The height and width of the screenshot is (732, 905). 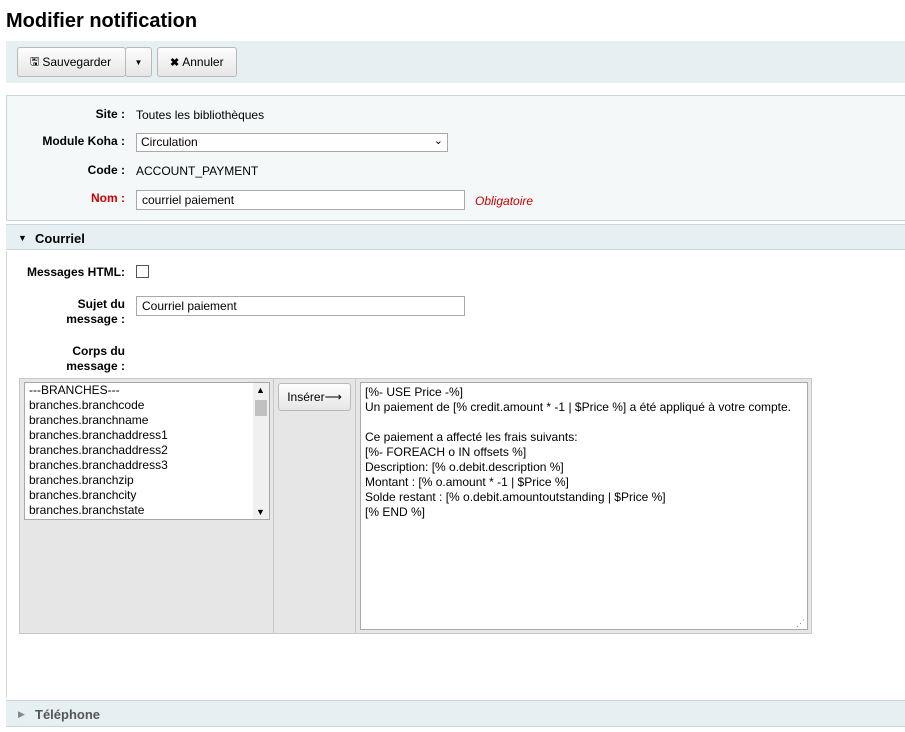 I want to click on body-label-line2: message :, so click(x=95, y=366).